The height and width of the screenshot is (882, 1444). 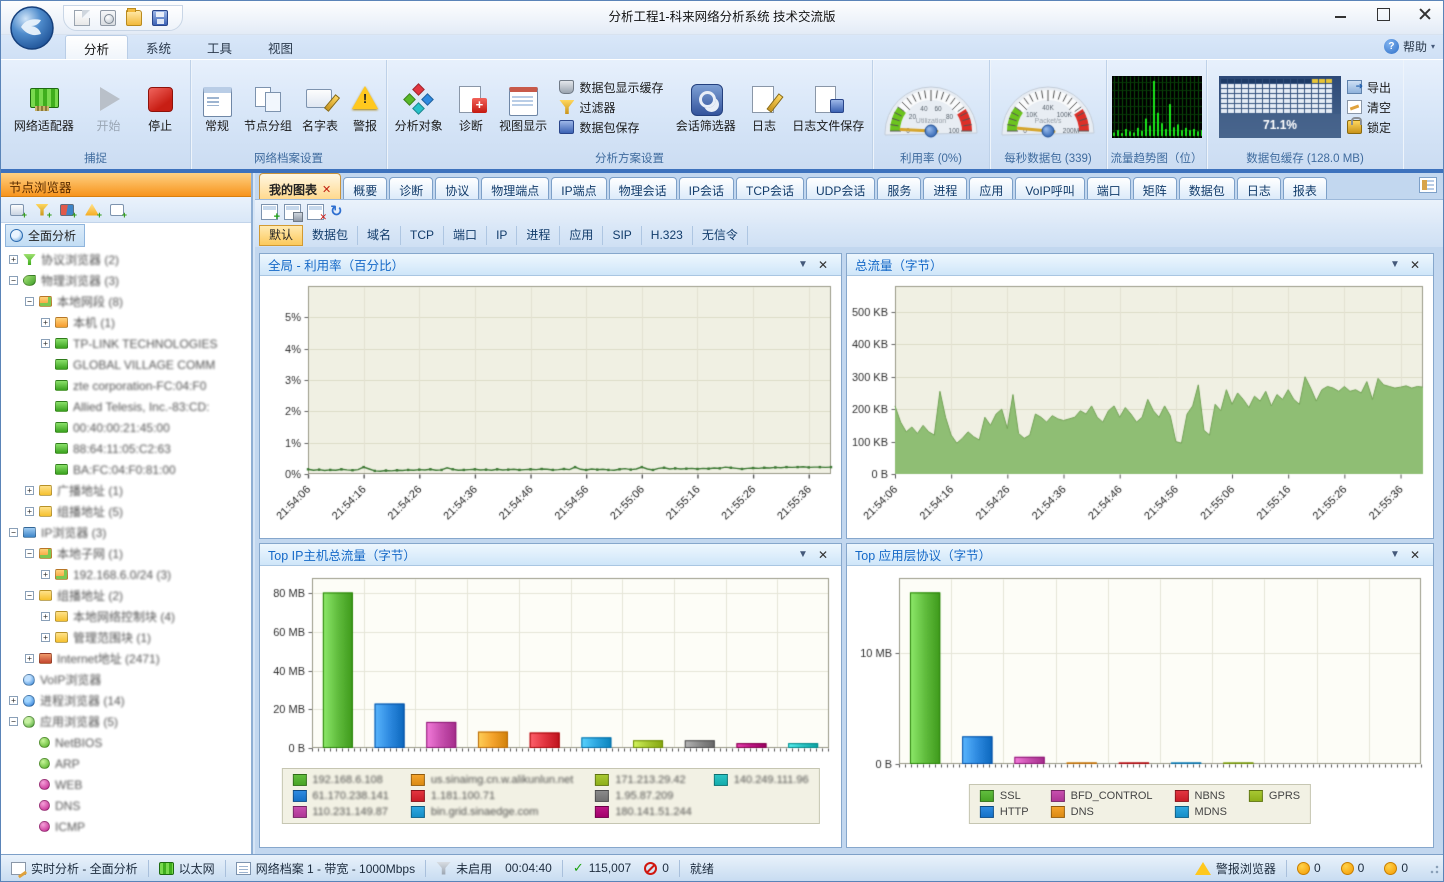 I want to click on tree-item-1: − 物理浏览器 (3), so click(x=127, y=280).